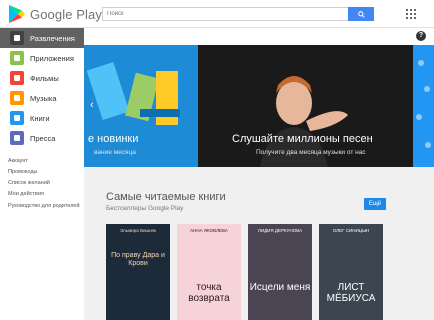 The image size is (434, 320). I want to click on book-author: Эльмира Вишняк, so click(138, 230).